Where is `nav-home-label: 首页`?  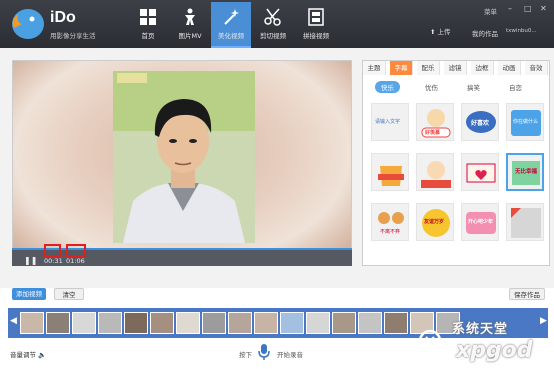 nav-home-label: 首页 is located at coordinates (148, 36).